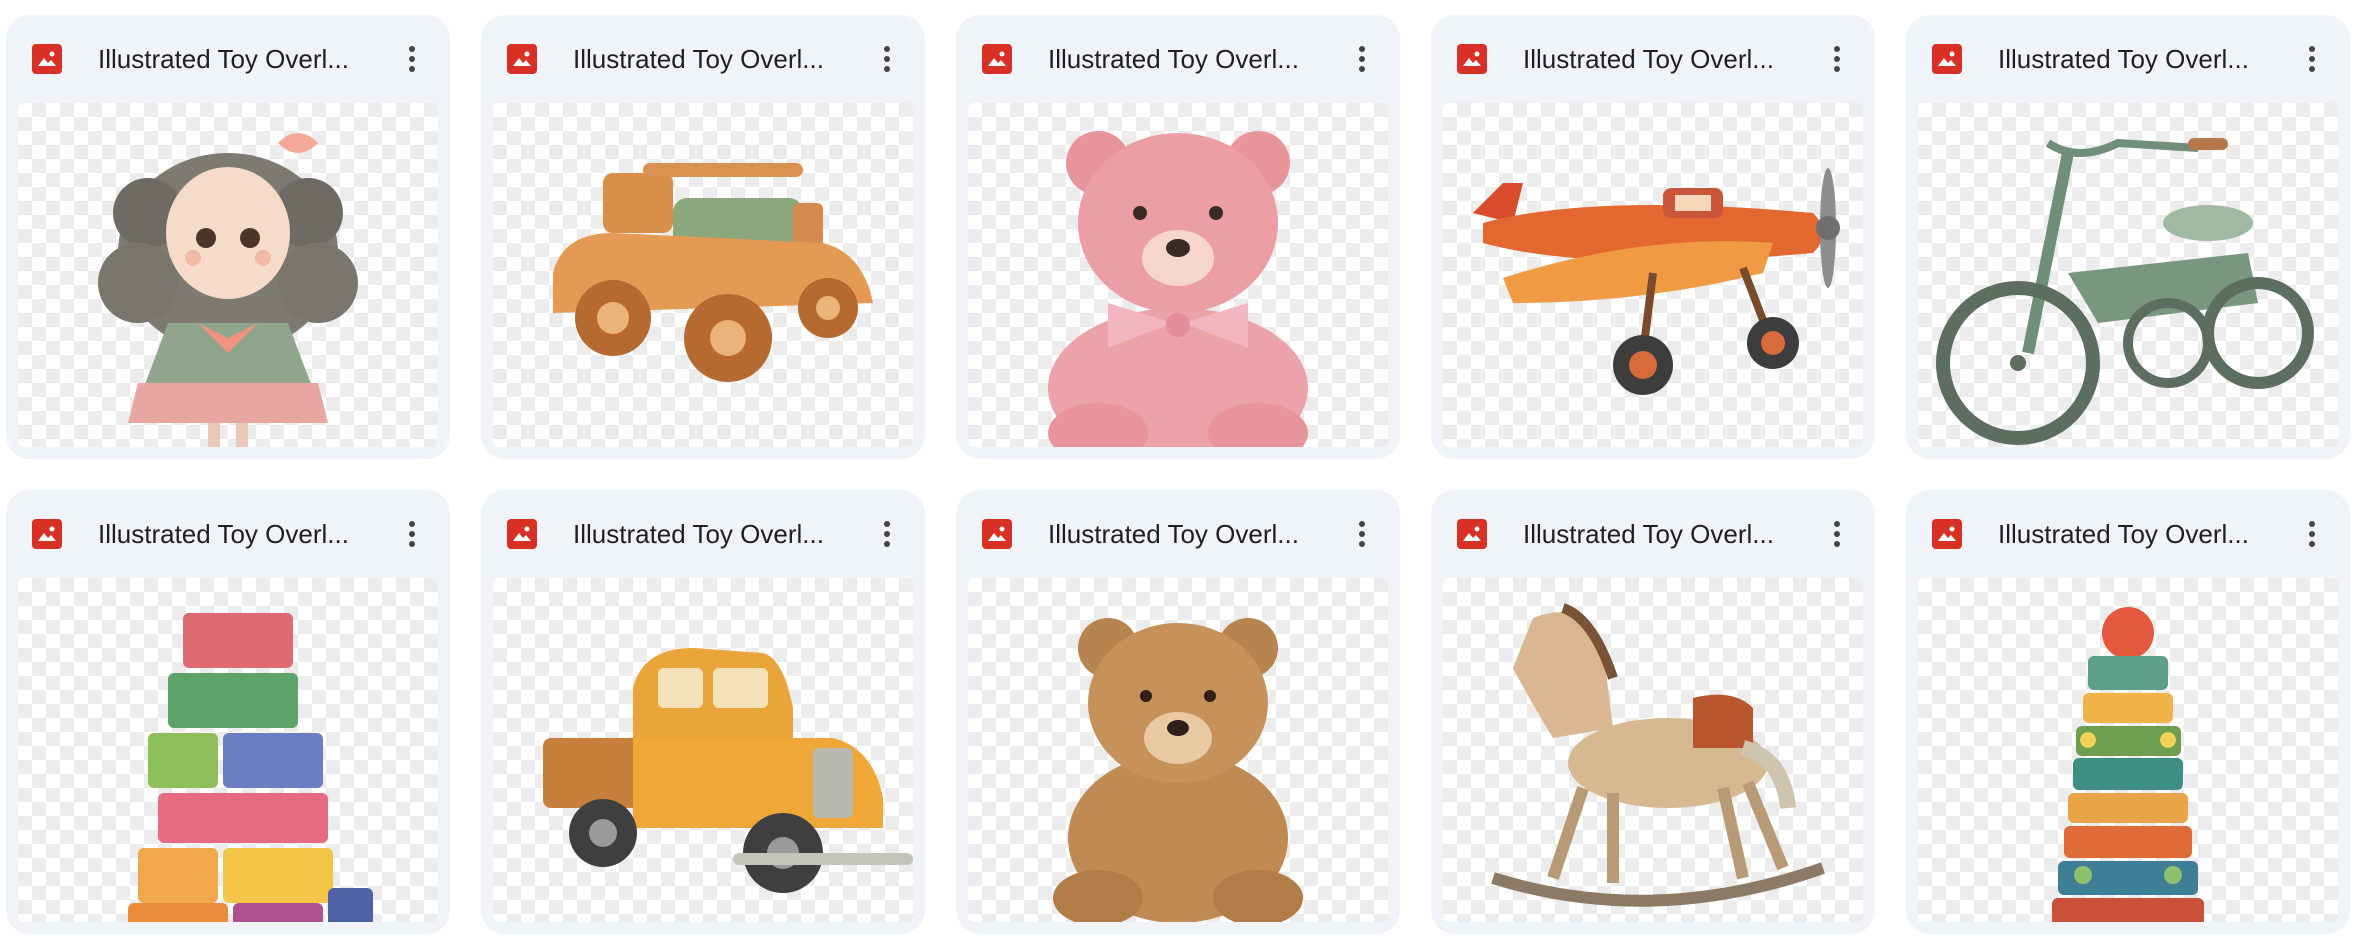 This screenshot has height=944, width=2360. Describe the element at coordinates (2125, 291) in the screenshot. I see `tricycle-illustration` at that location.